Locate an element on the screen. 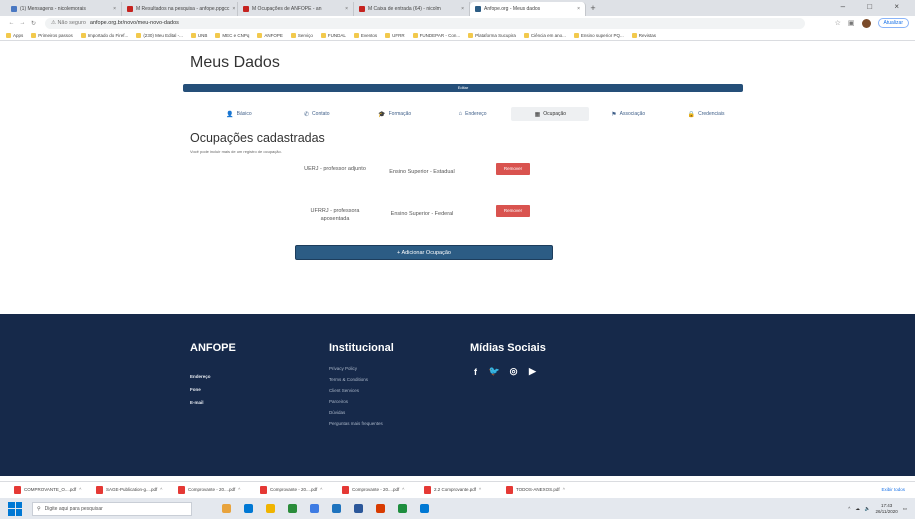 The width and height of the screenshot is (915, 519). tab-formacao: 🎓 Formação is located at coordinates (395, 114).